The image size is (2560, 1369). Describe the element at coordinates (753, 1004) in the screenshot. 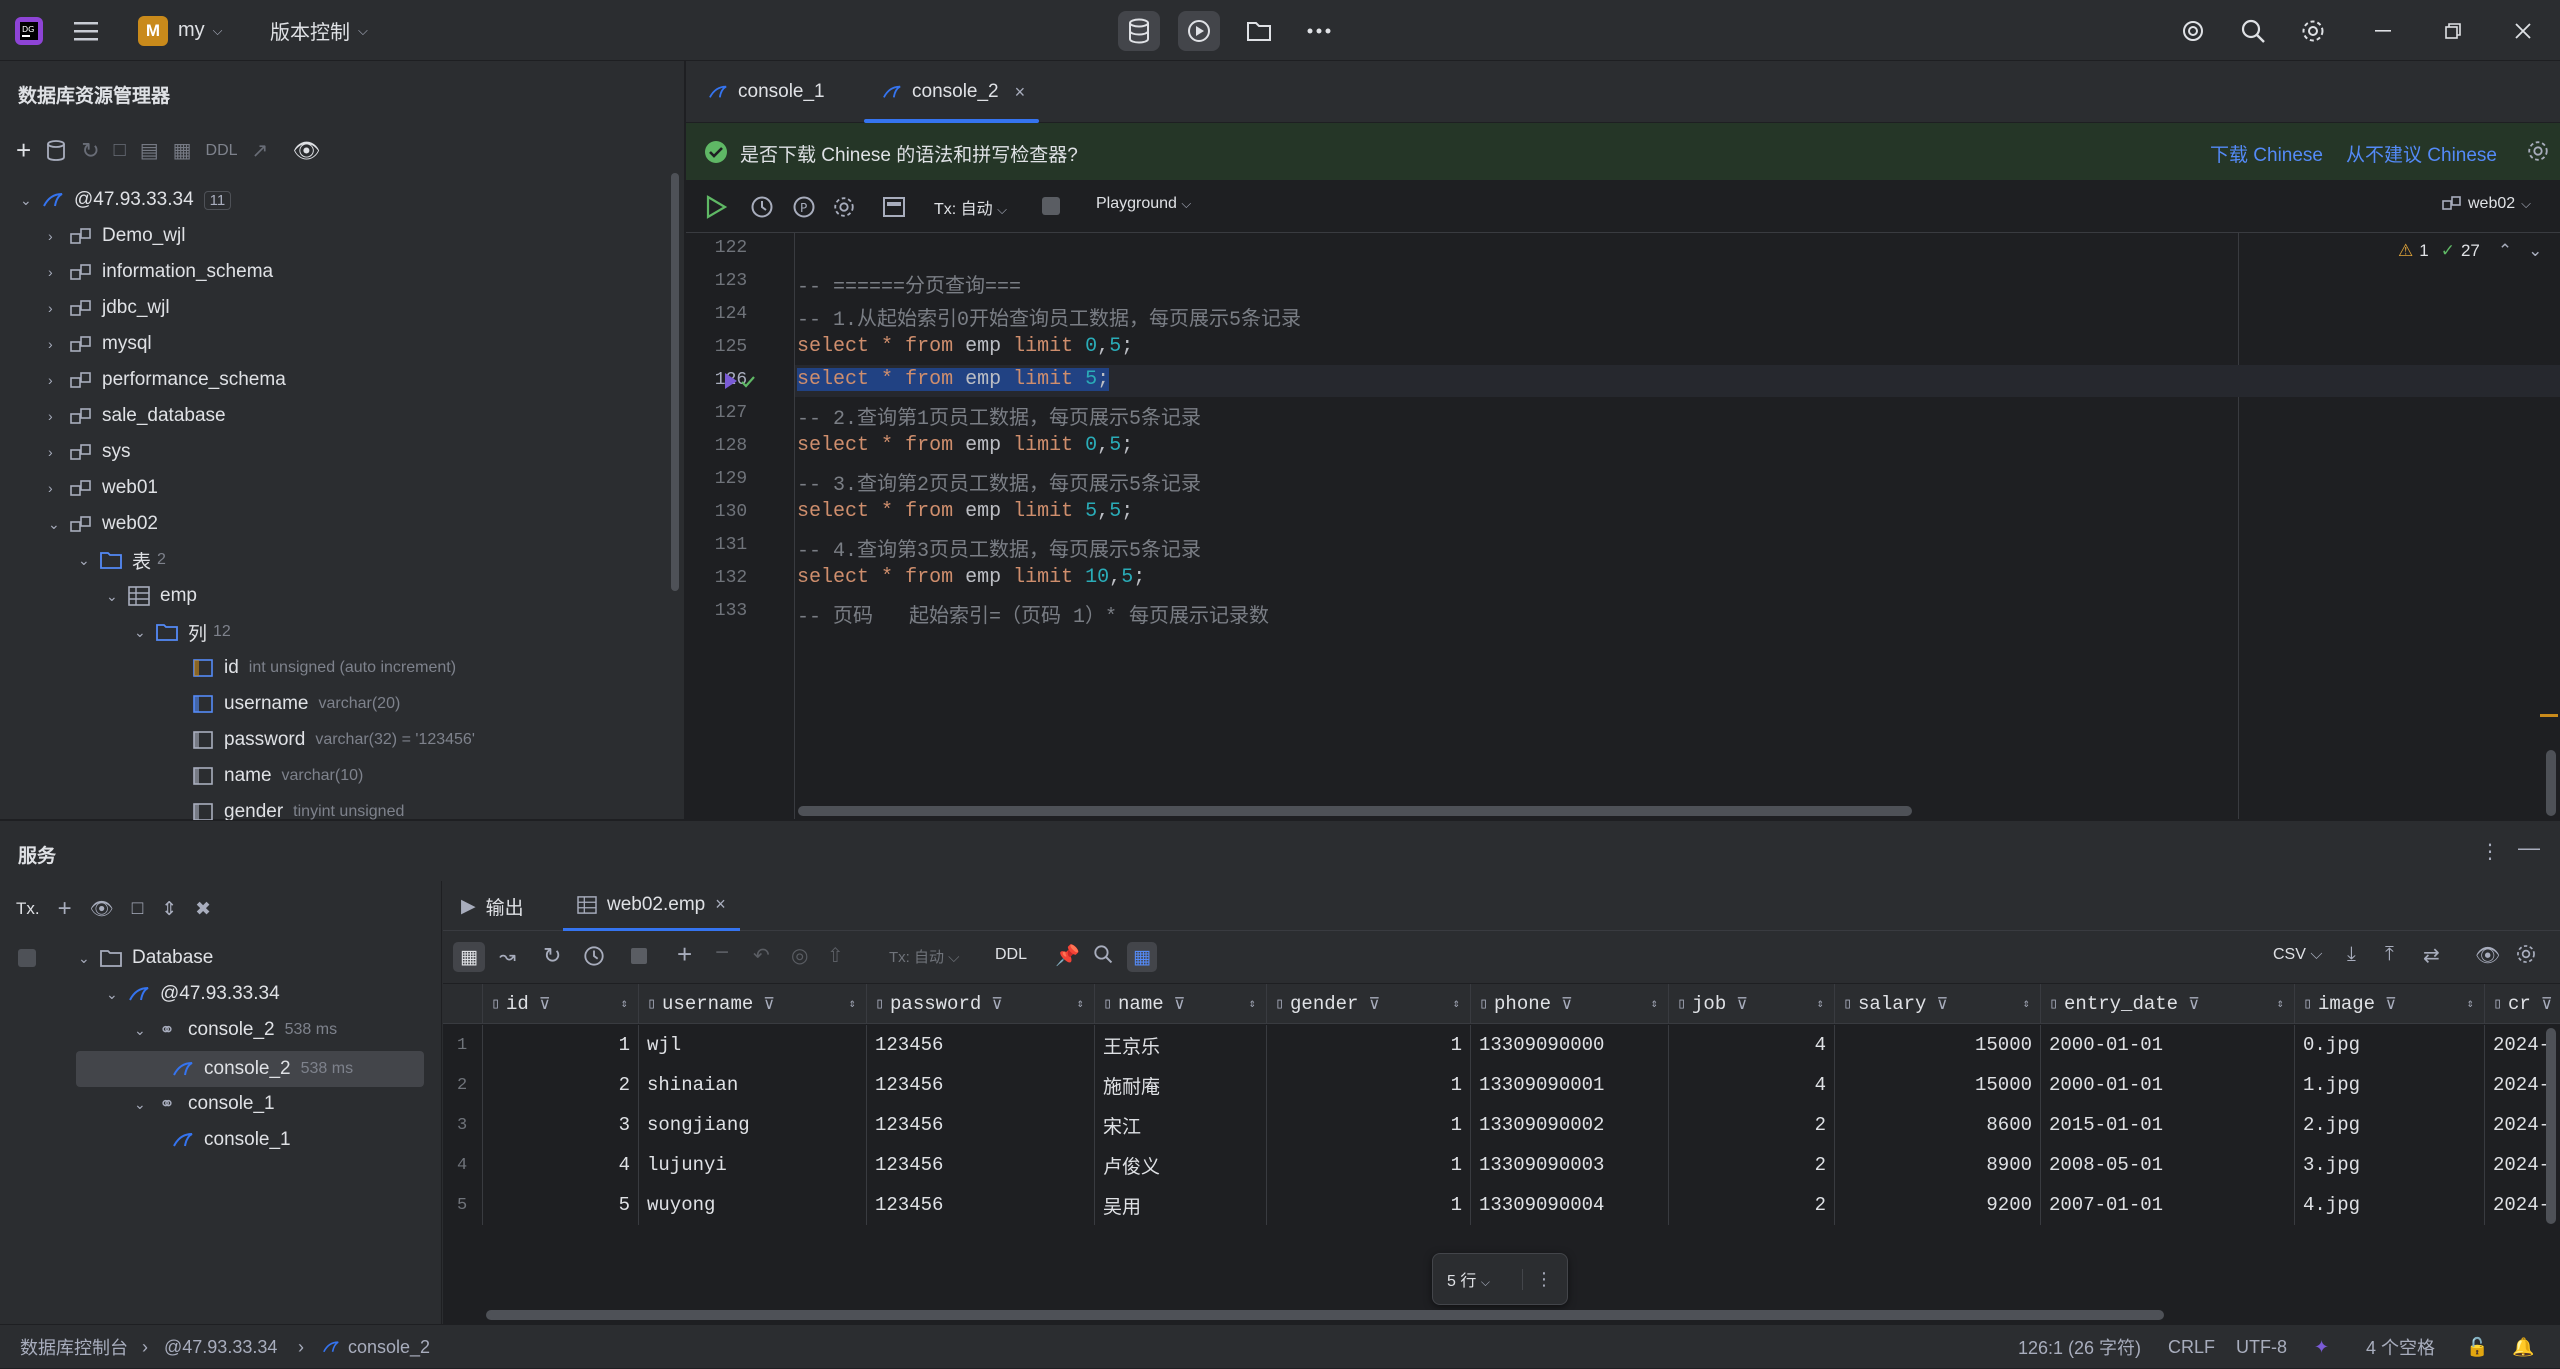

I see `column-header: ▯ username ⊽ ⇕` at that location.